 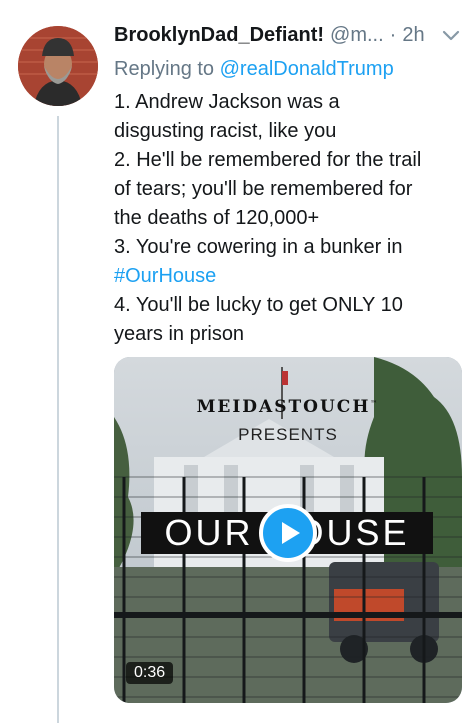 I want to click on author-name: BrooklynDad_Defiant!, so click(x=219, y=35).